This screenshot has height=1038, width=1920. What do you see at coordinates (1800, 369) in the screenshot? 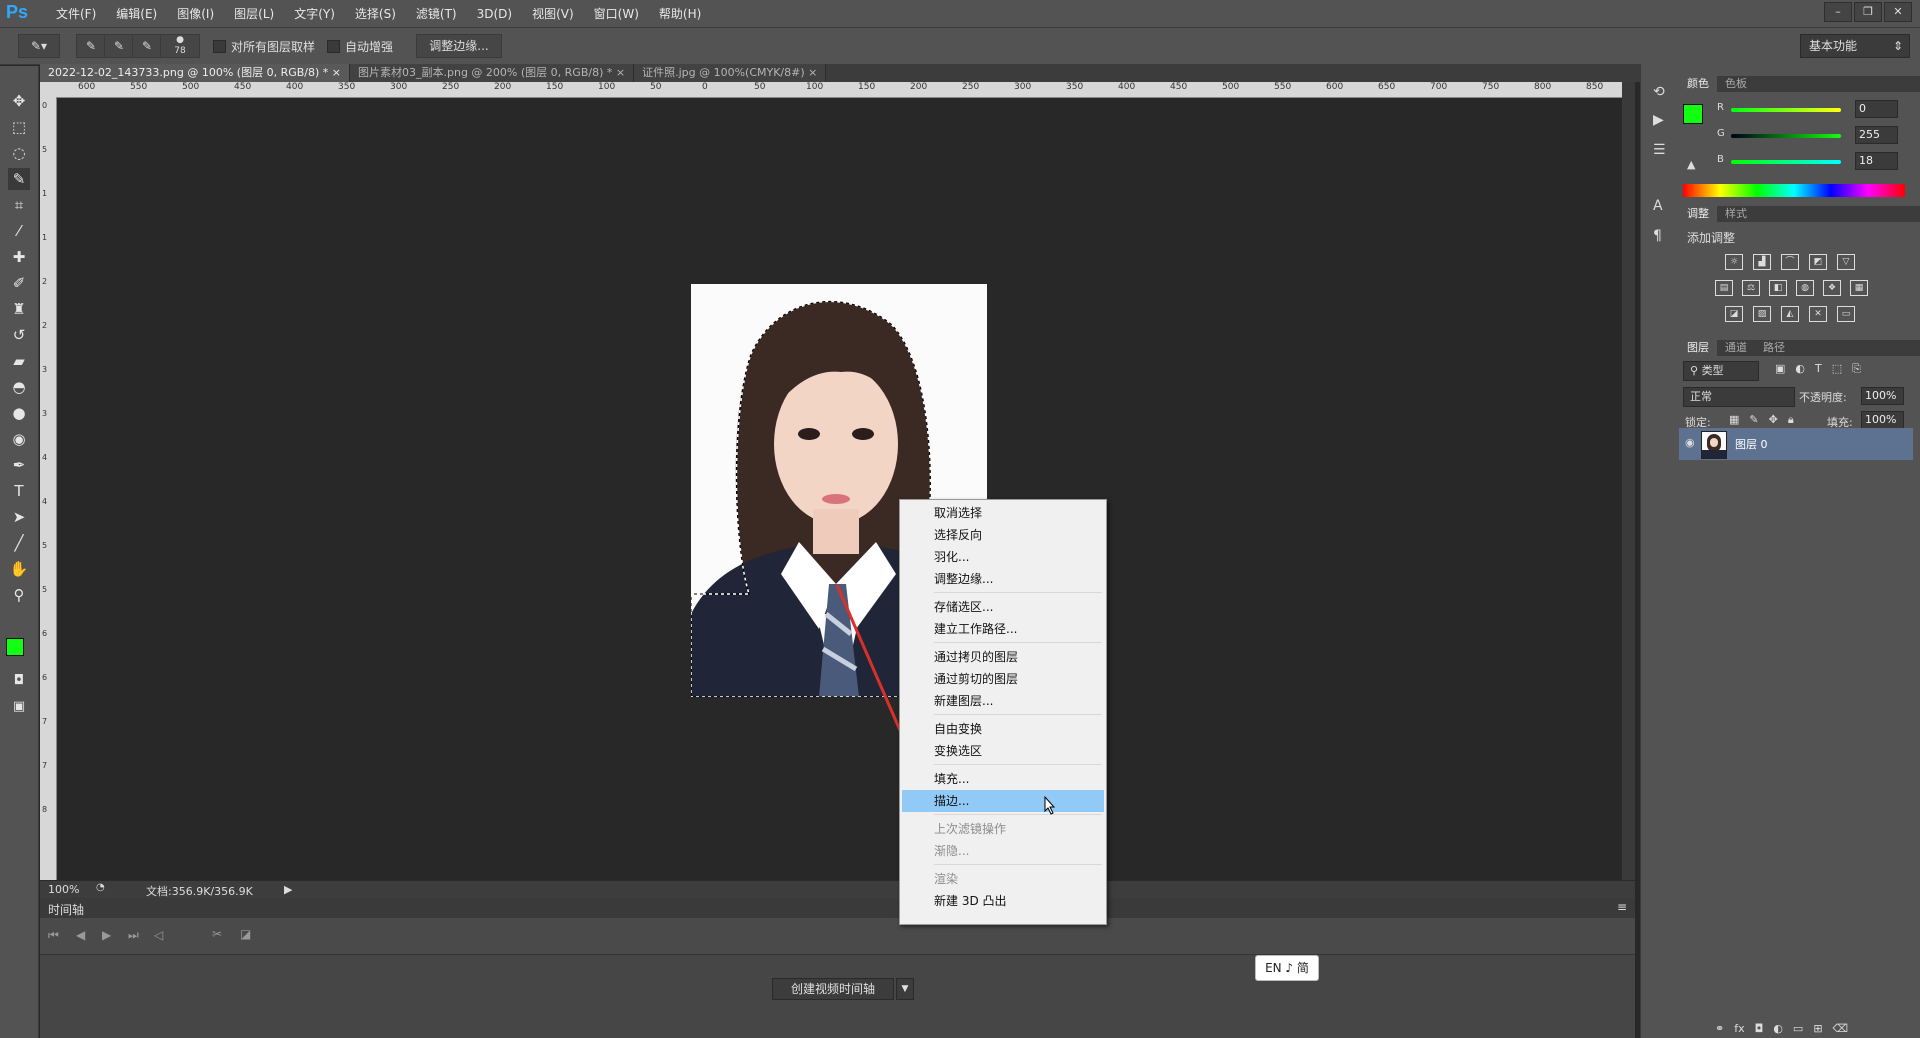
I see `adjustment-filter-icon: ◐` at bounding box center [1800, 369].